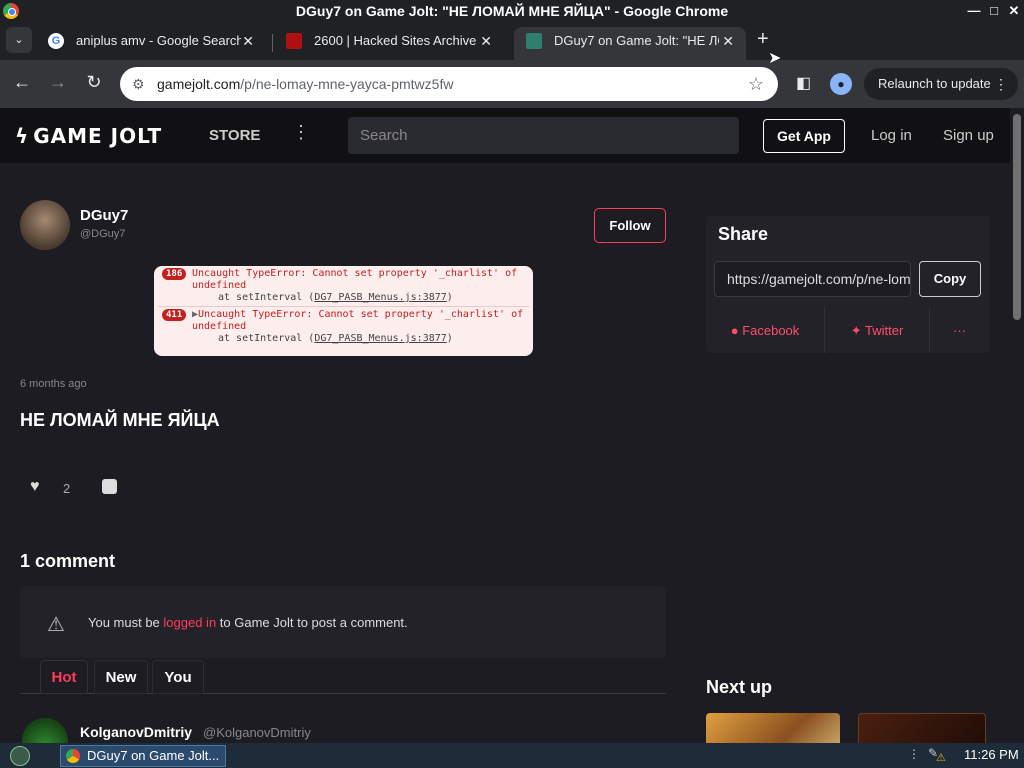  Describe the element at coordinates (739, 687) in the screenshot. I see `next-up-heading: Next up` at that location.